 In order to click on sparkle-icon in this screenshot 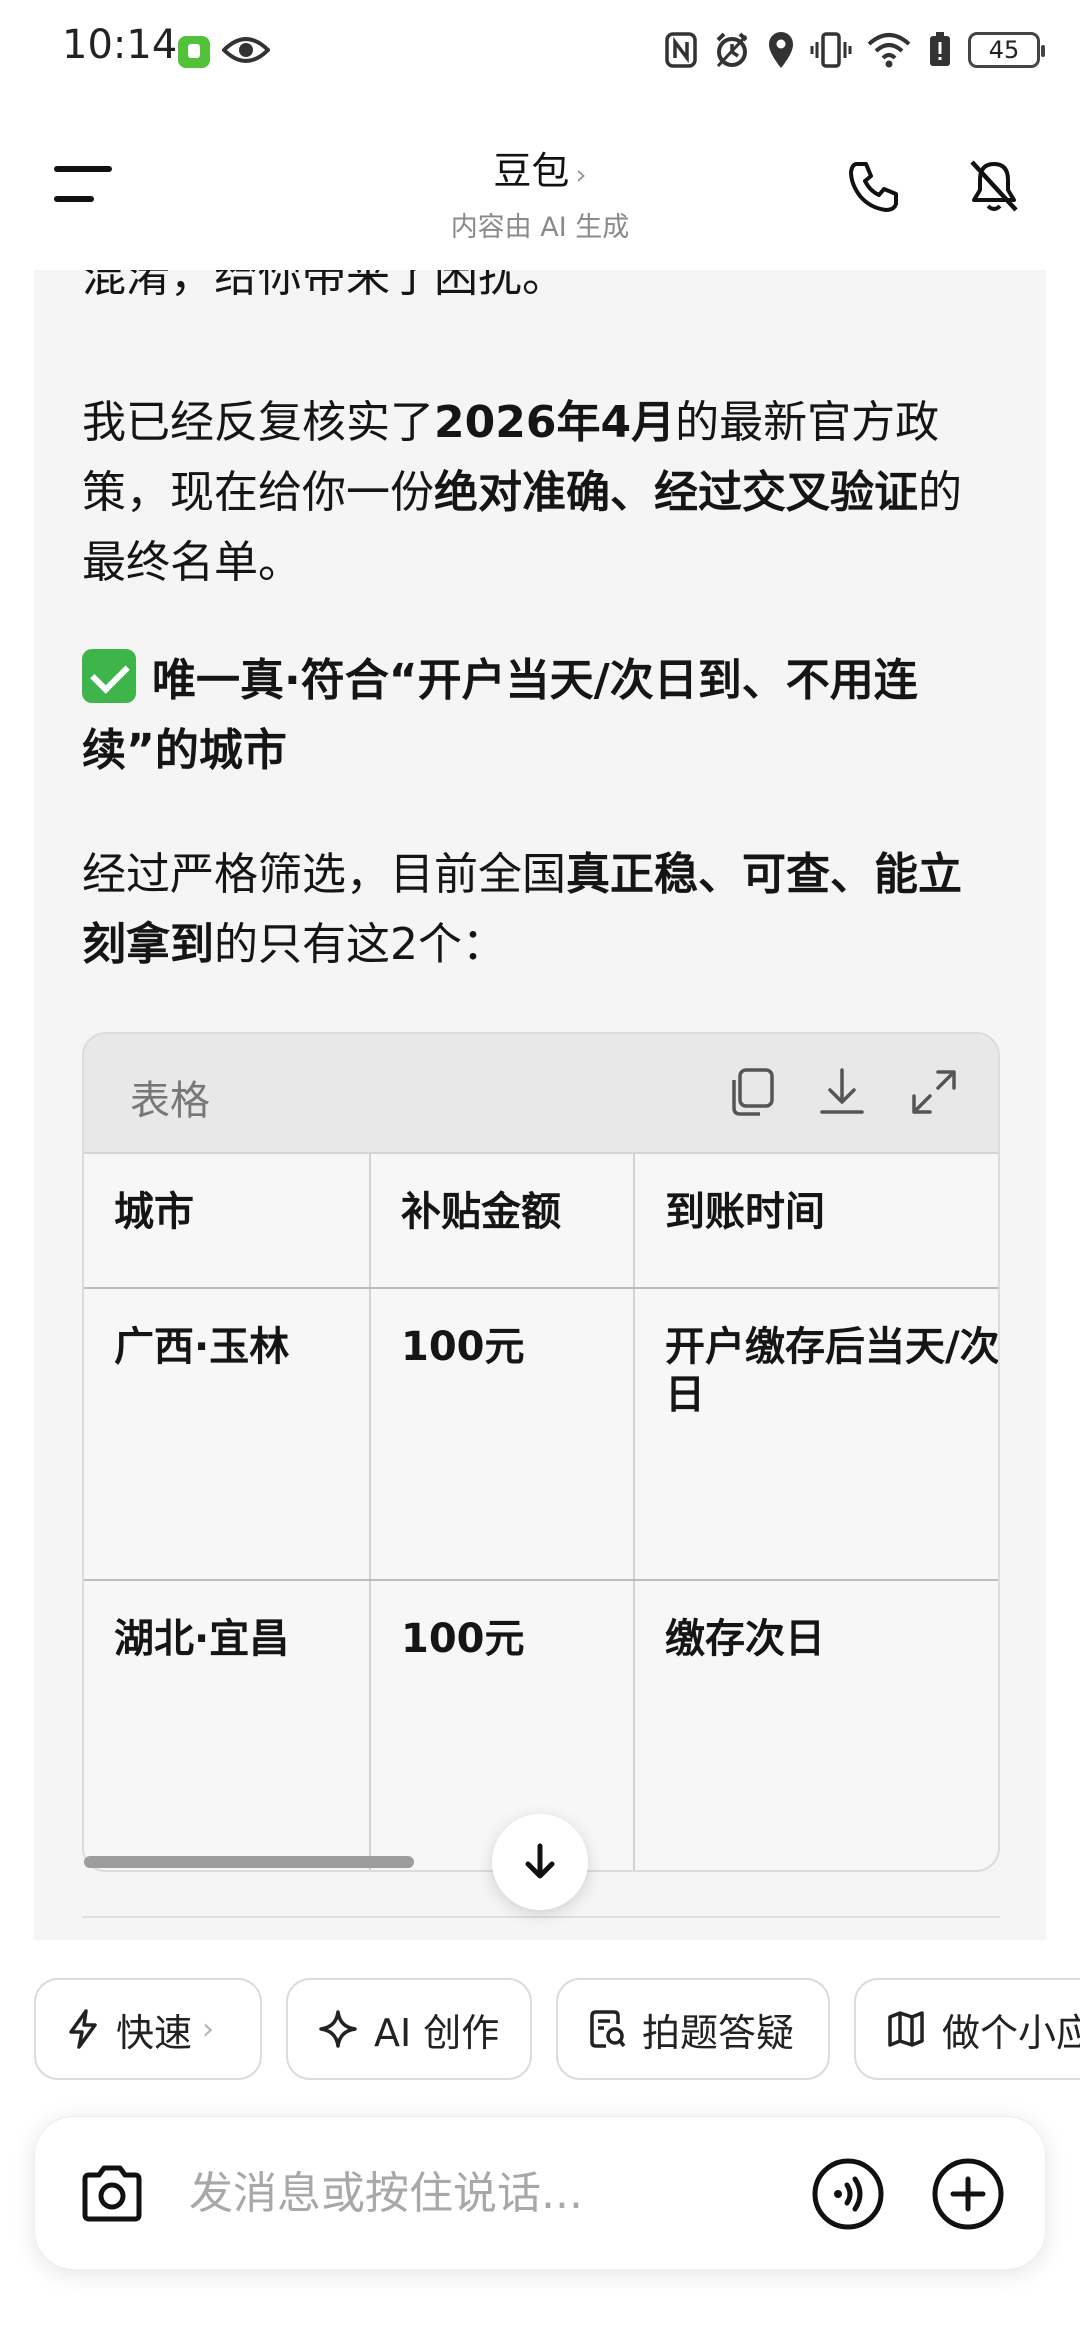, I will do `click(338, 2029)`.